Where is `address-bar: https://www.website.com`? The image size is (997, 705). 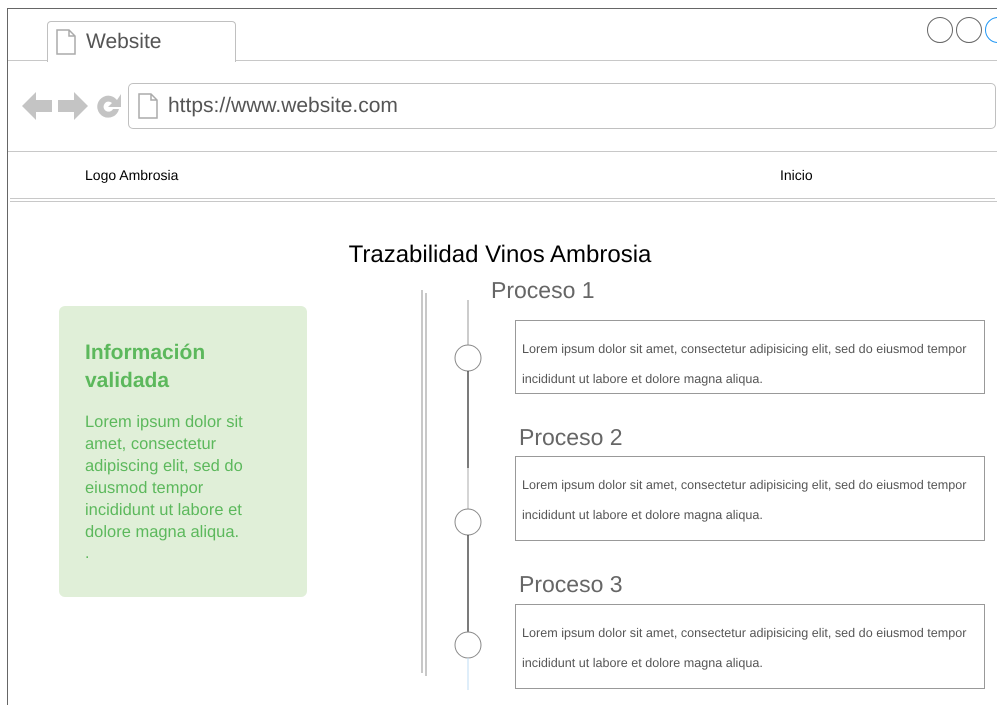
address-bar: https://www.website.com is located at coordinates (562, 106).